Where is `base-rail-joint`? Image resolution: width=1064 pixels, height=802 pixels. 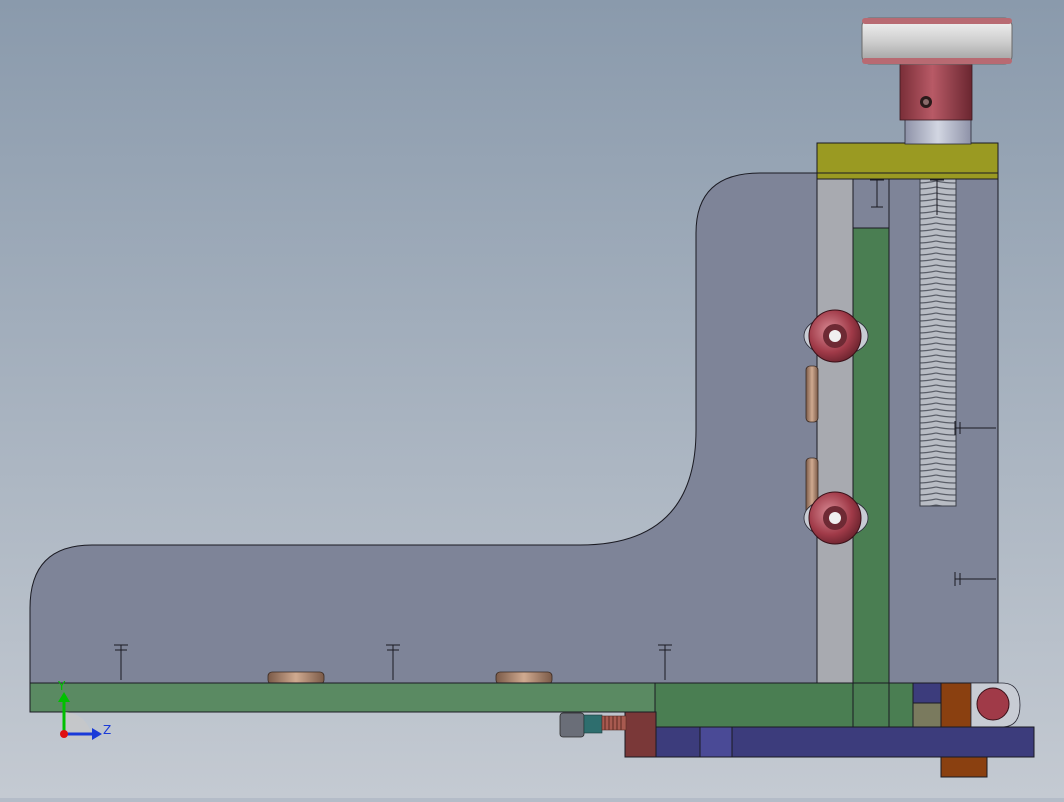
base-rail-joint is located at coordinates (716, 742).